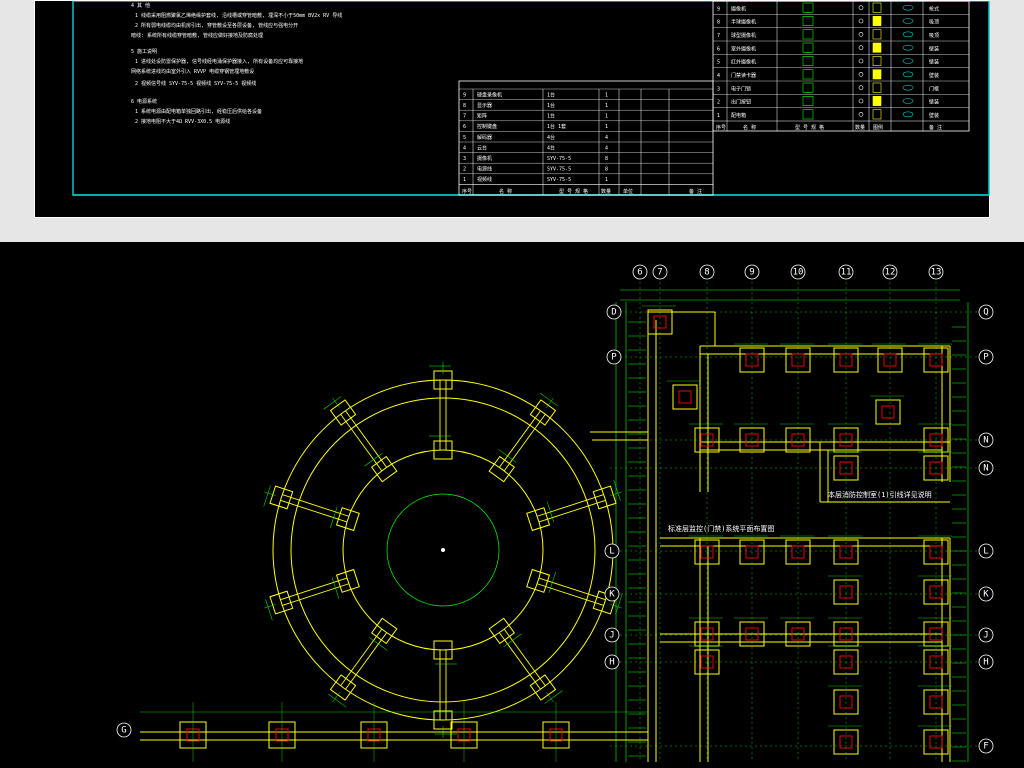 The width and height of the screenshot is (1024, 768). Describe the element at coordinates (484, 158) in the screenshot. I see `table-cell: 摄像机` at that location.